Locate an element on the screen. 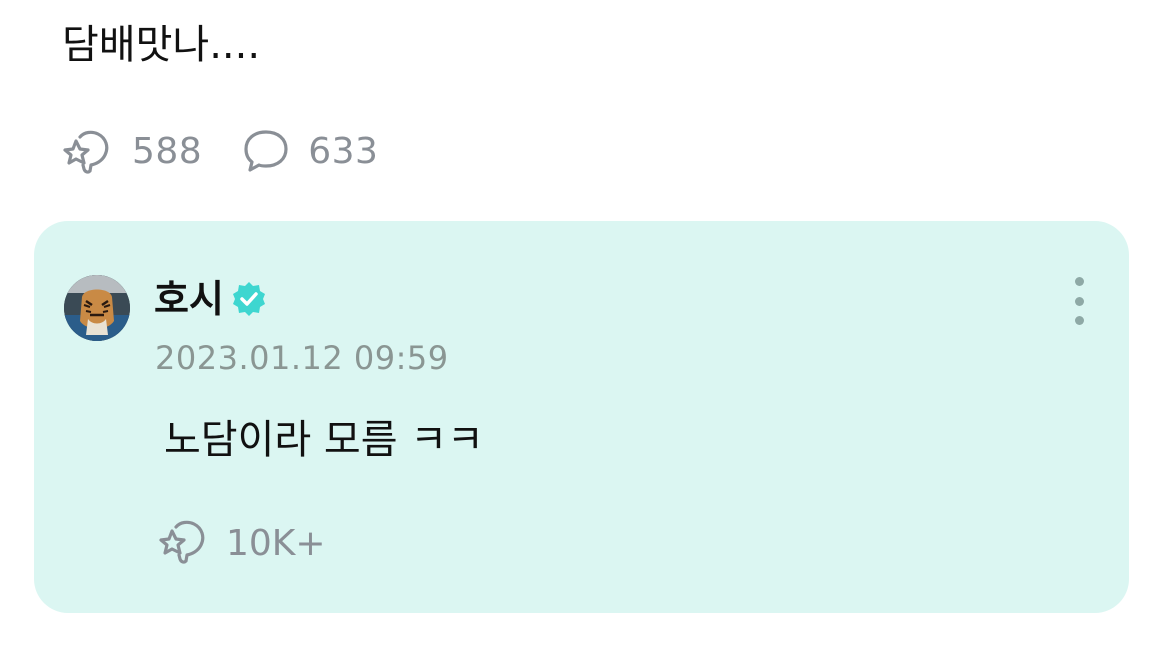  comment-count: 633 is located at coordinates (343, 151).